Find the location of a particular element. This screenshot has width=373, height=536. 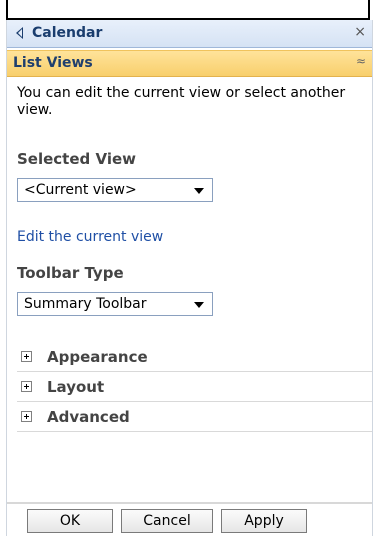

table-cell-left is located at coordinates (113, 10).